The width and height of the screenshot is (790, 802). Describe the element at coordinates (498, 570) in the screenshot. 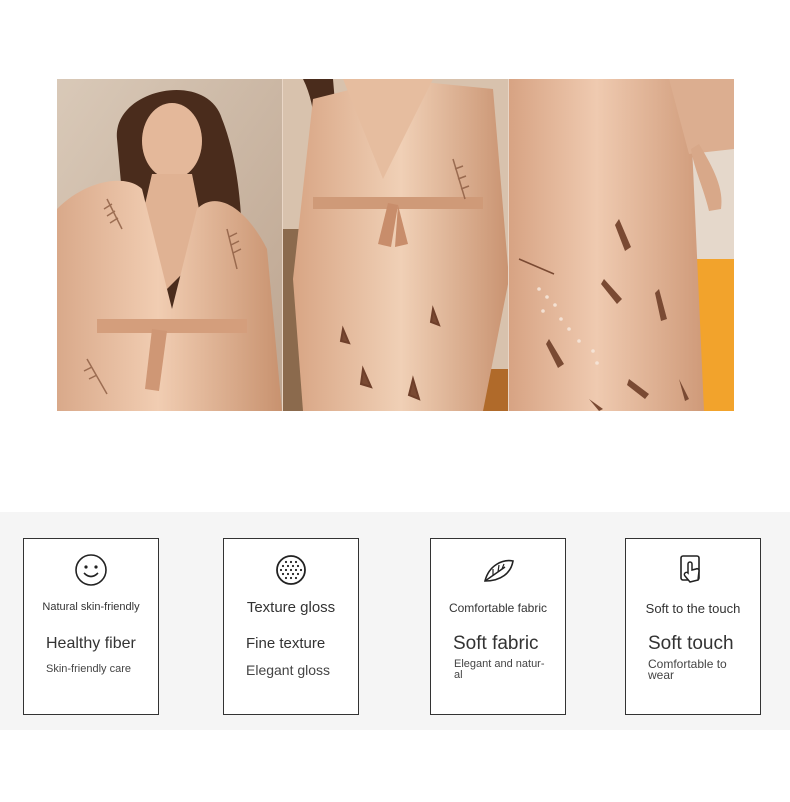

I see `leaf-icon` at that location.